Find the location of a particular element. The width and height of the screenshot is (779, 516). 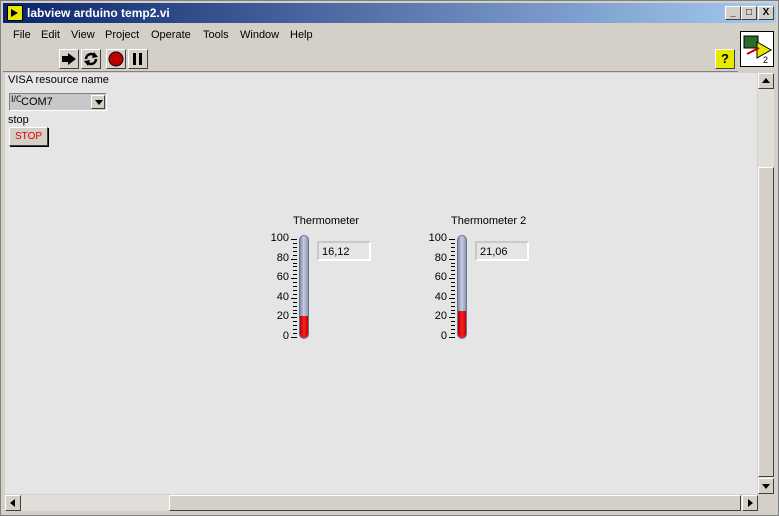

horizontal-scrollbar is located at coordinates (381, 503).